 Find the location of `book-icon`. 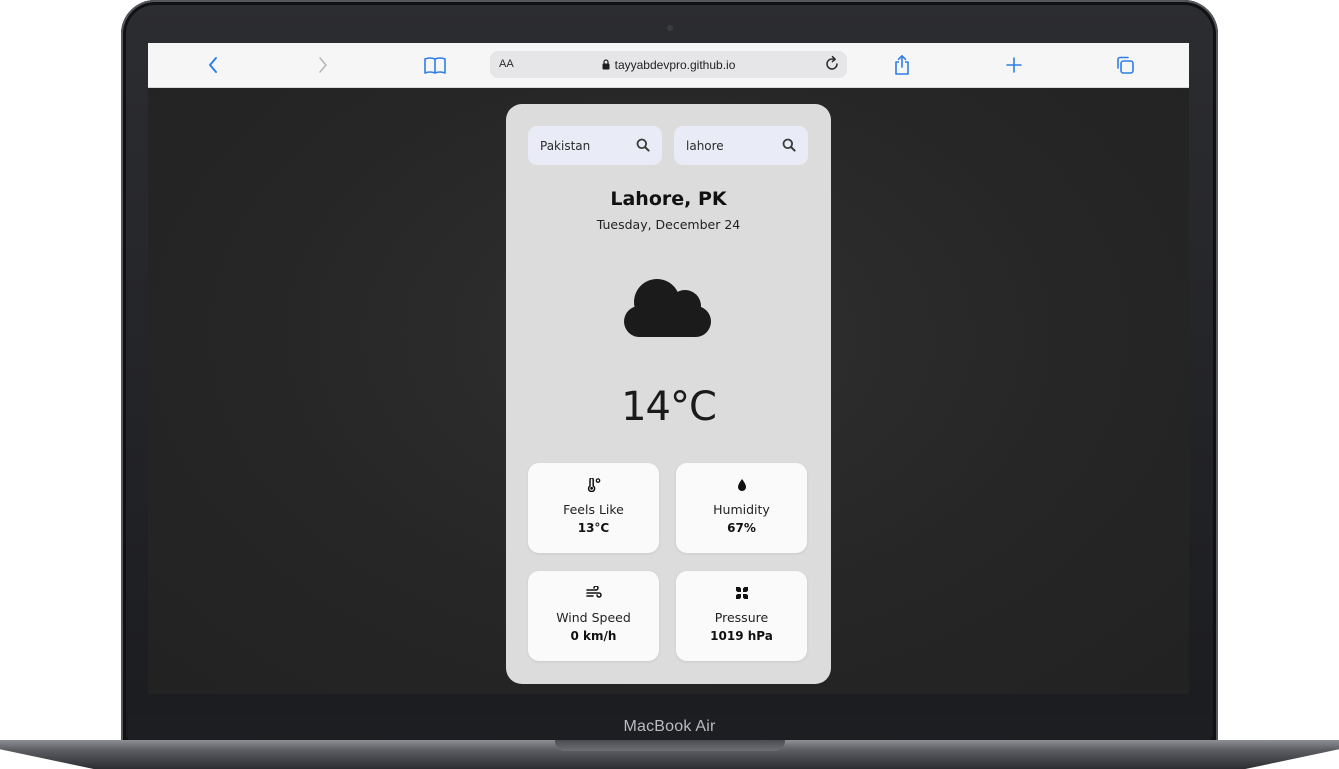

book-icon is located at coordinates (435, 65).